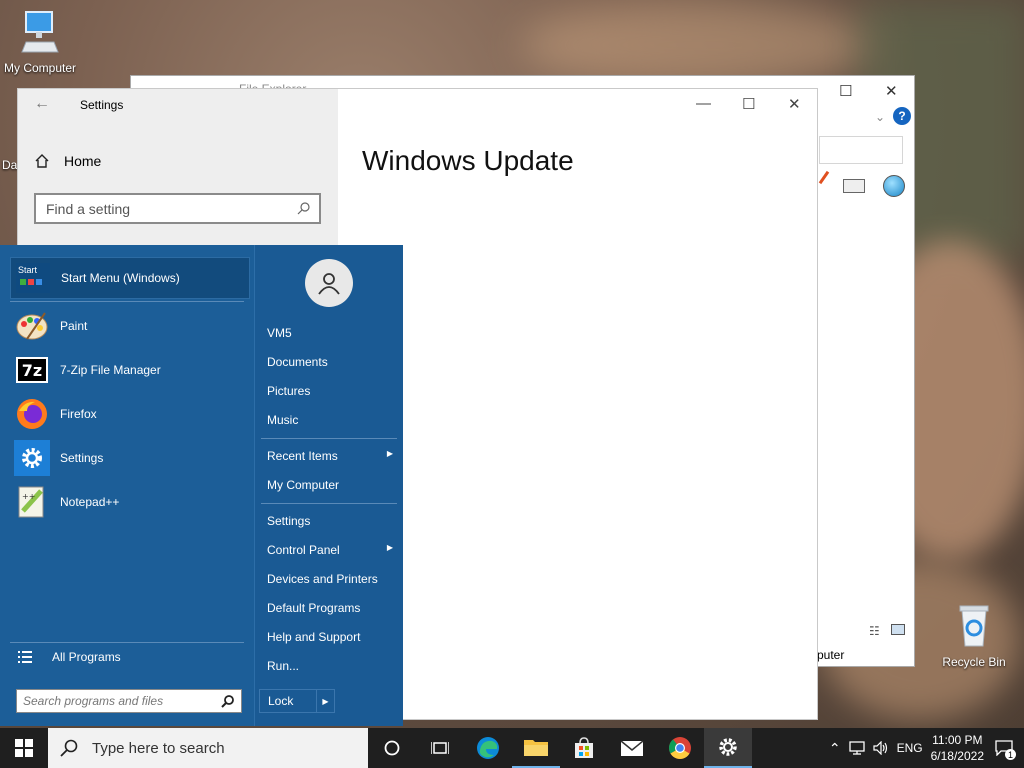 This screenshot has height=768, width=1024. What do you see at coordinates (330, 420) in the screenshot?
I see `right-item-music: Music` at bounding box center [330, 420].